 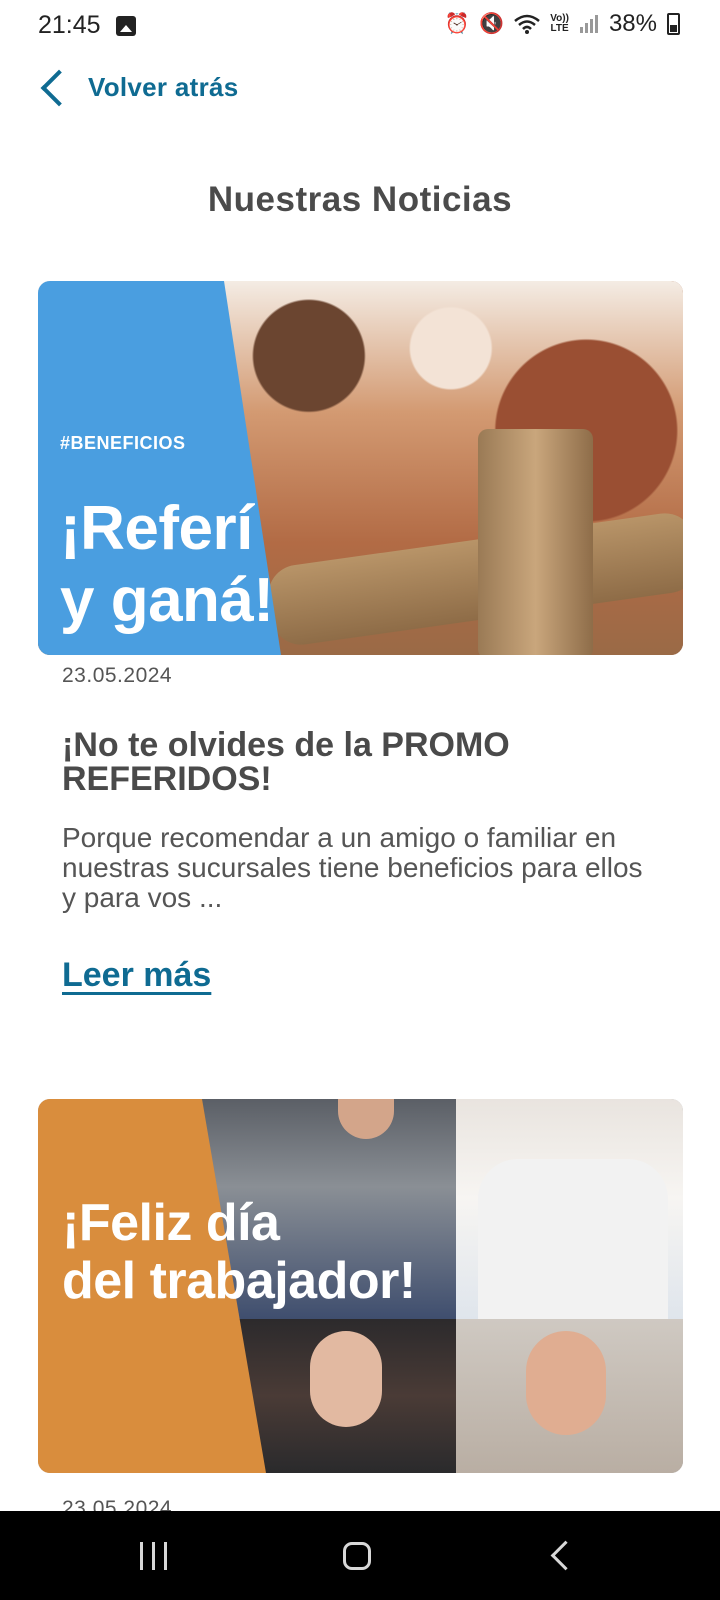 I want to click on system-nav-bar, so click(x=360, y=1555).